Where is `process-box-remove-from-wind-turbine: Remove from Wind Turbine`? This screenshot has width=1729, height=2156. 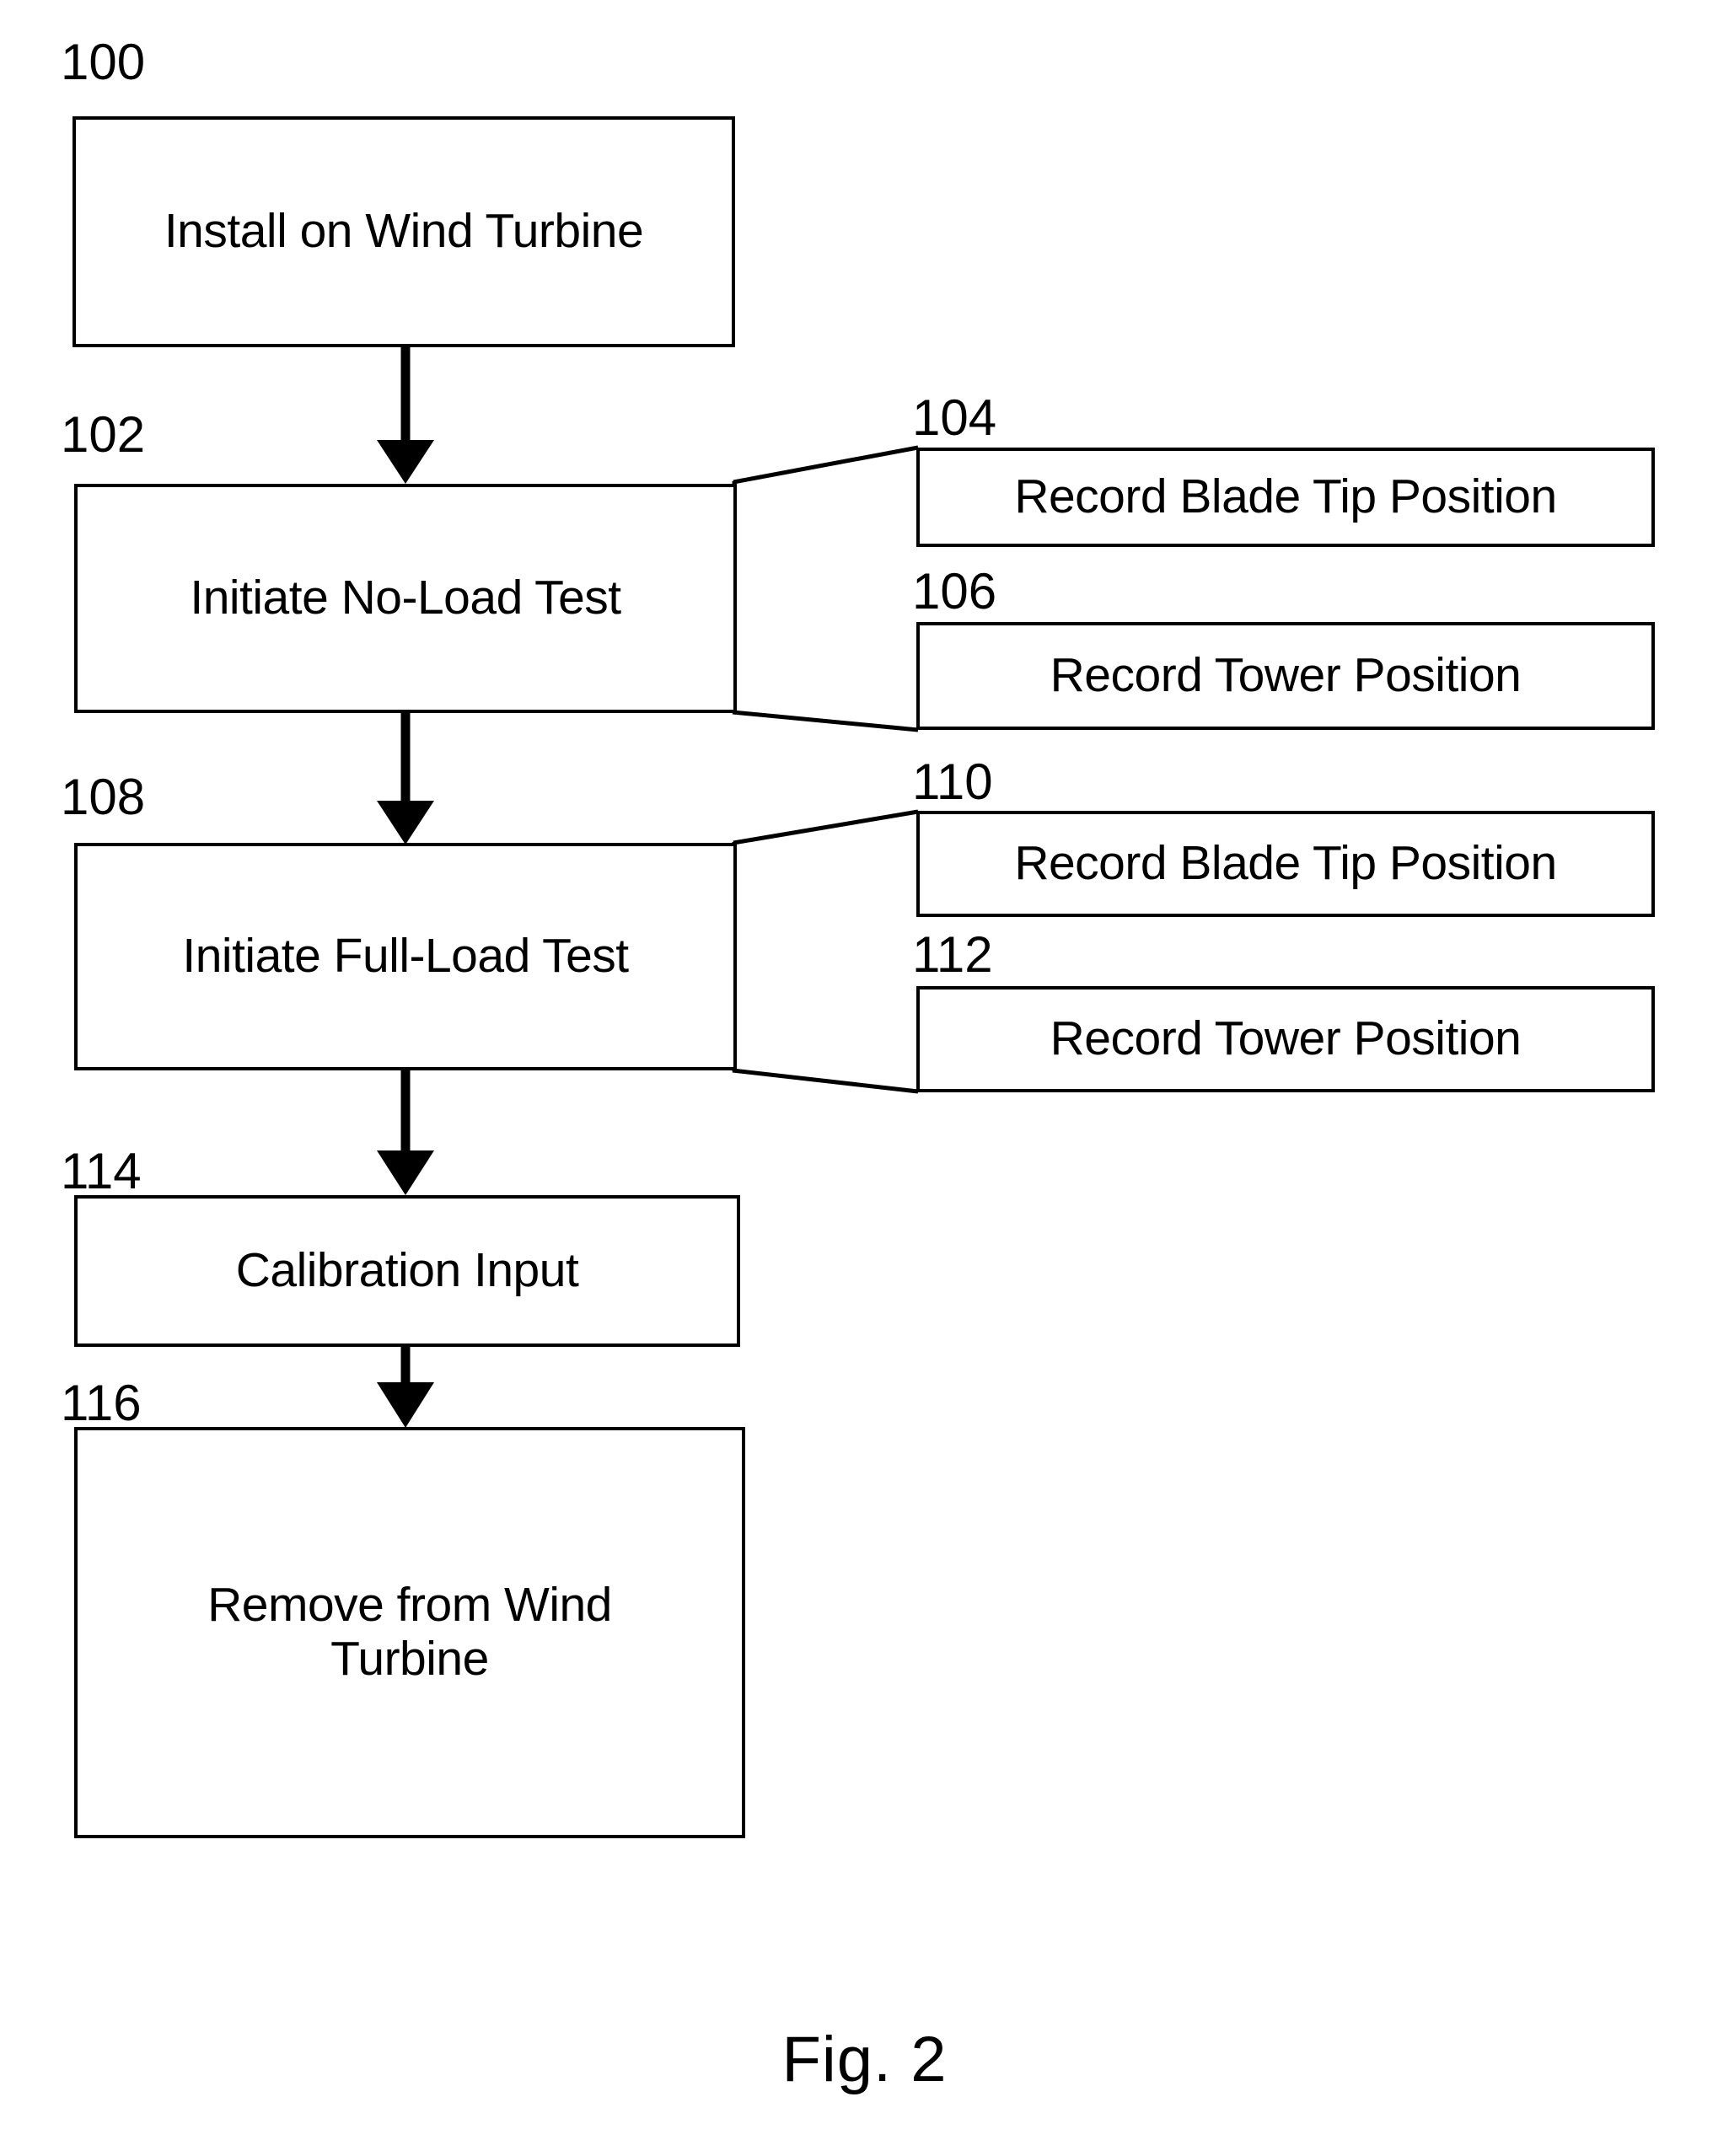 process-box-remove-from-wind-turbine: Remove from Wind Turbine is located at coordinates (409, 1632).